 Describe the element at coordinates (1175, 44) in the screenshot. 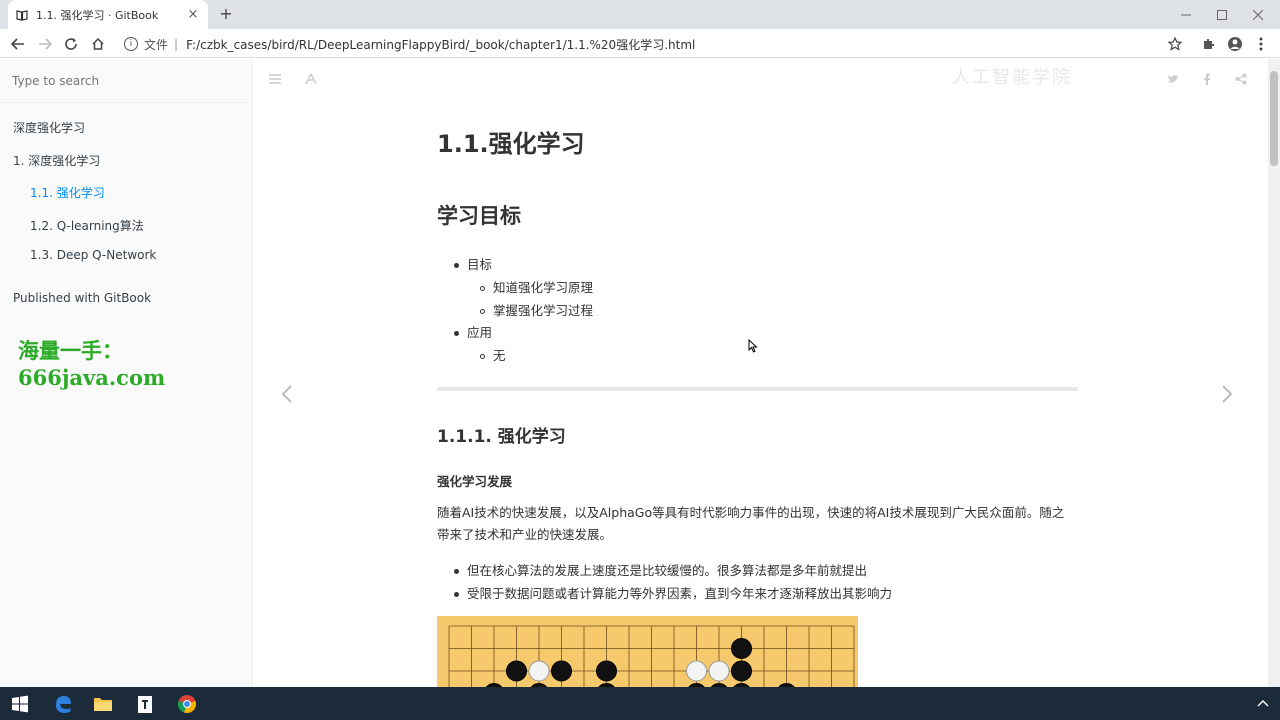

I see `star-icon` at that location.